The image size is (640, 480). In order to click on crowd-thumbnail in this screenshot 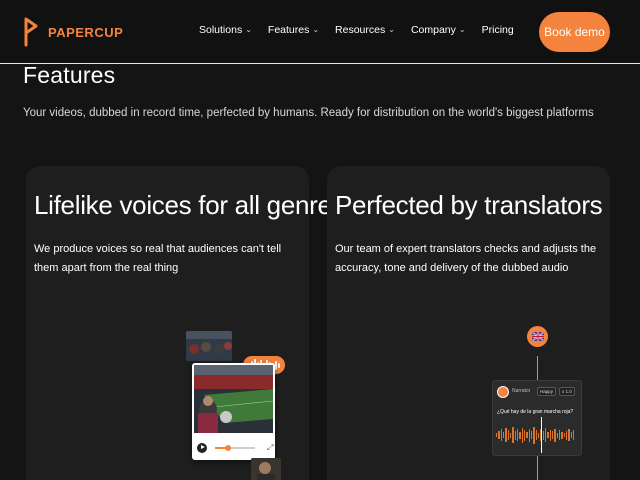, I will do `click(209, 346)`.